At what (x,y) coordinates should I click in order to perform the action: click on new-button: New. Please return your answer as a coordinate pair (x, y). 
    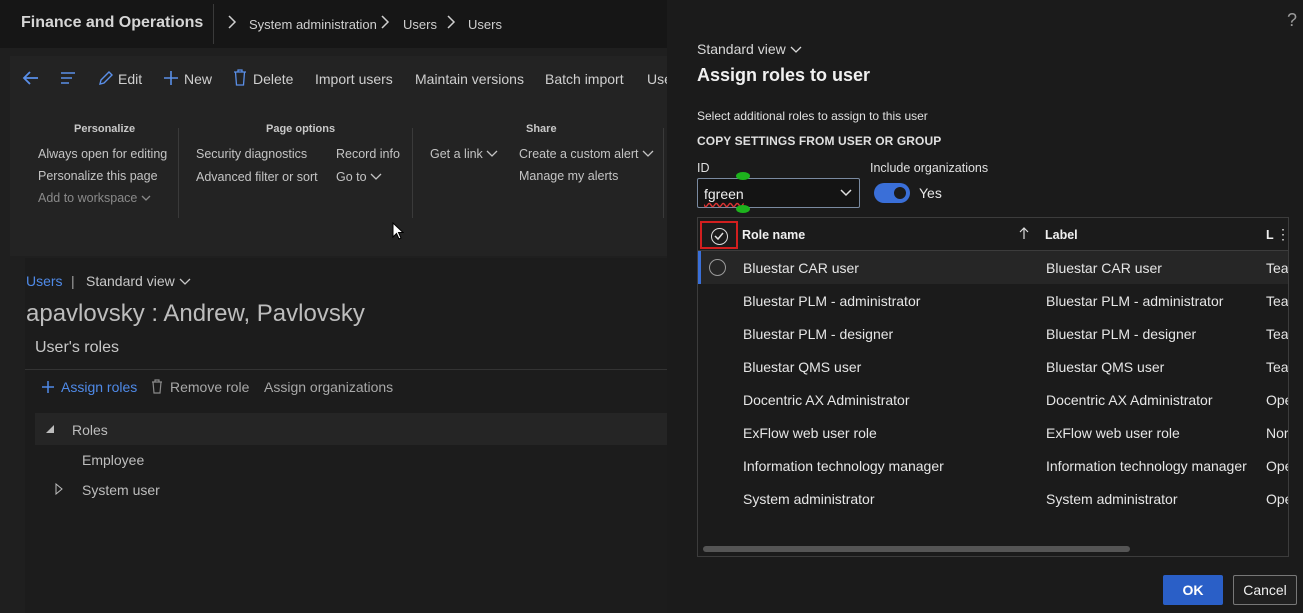
    Looking at the image, I should click on (198, 79).